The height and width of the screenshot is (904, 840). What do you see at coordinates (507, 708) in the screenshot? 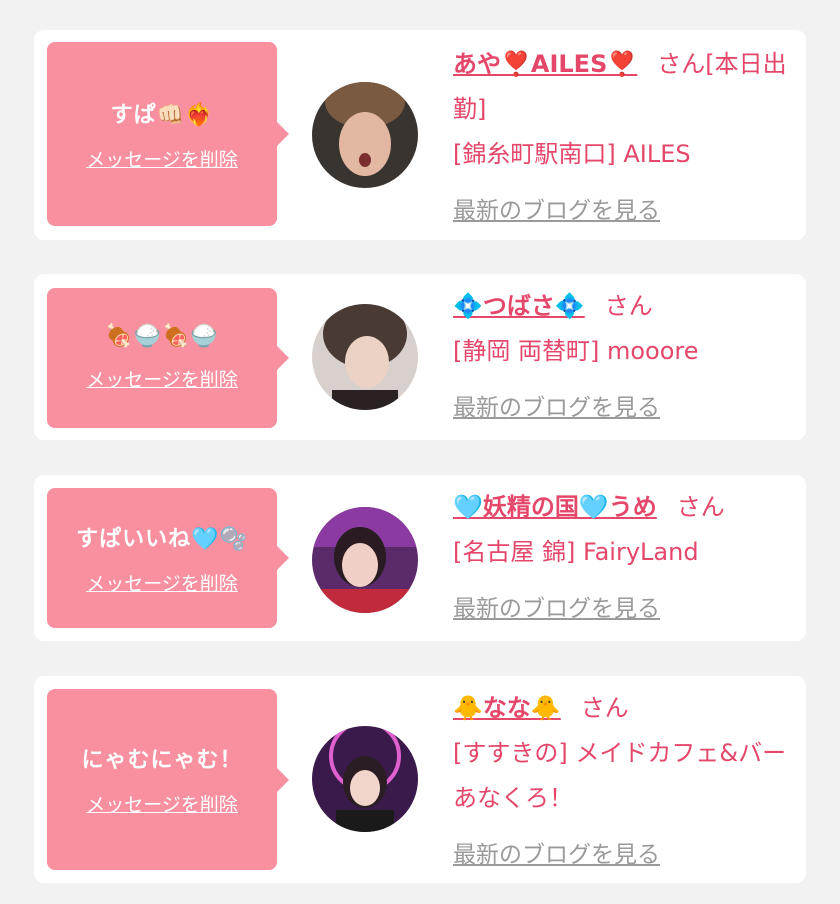
I see `profile-name-link: 🐥なな🐥` at bounding box center [507, 708].